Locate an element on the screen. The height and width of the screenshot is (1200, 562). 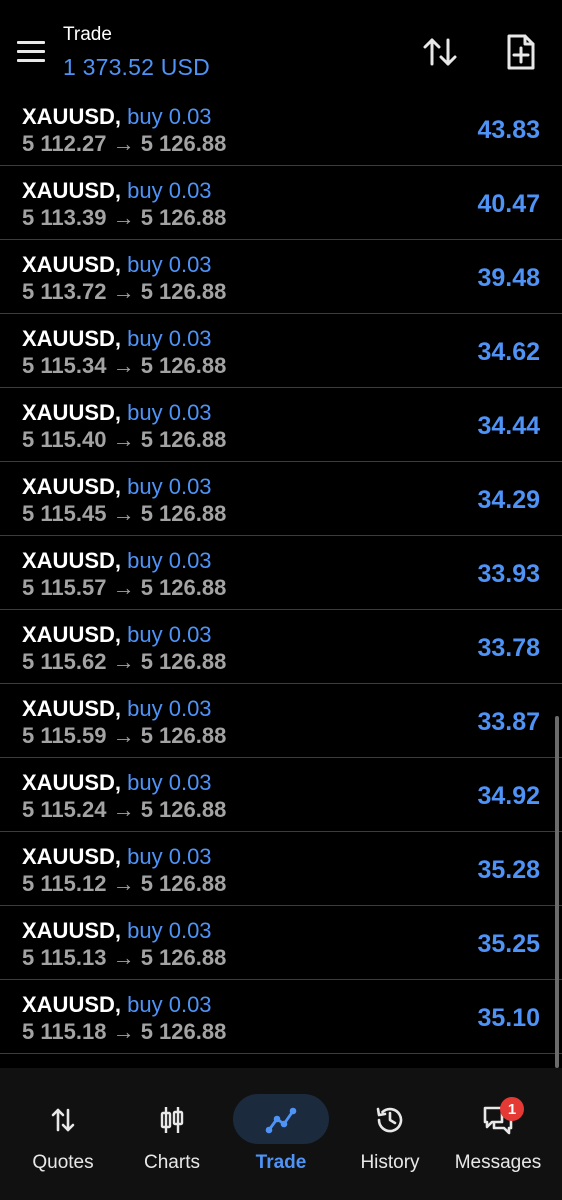
open-price: 5 115.45 is located at coordinates (64, 513).